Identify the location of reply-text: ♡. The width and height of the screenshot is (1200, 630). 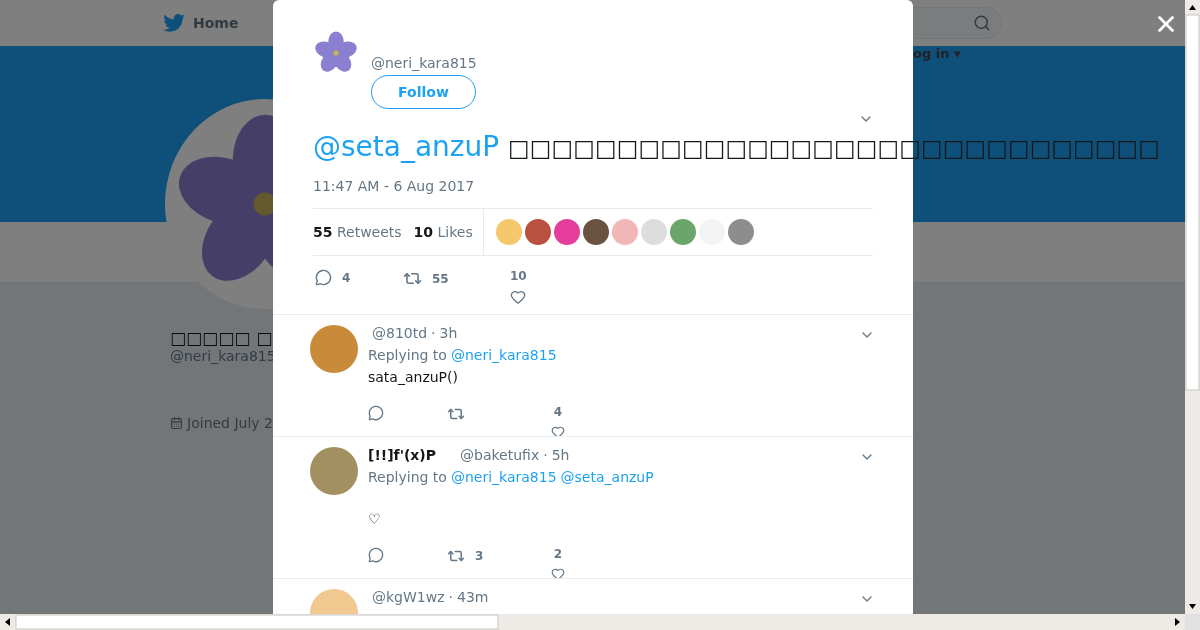
(375, 519).